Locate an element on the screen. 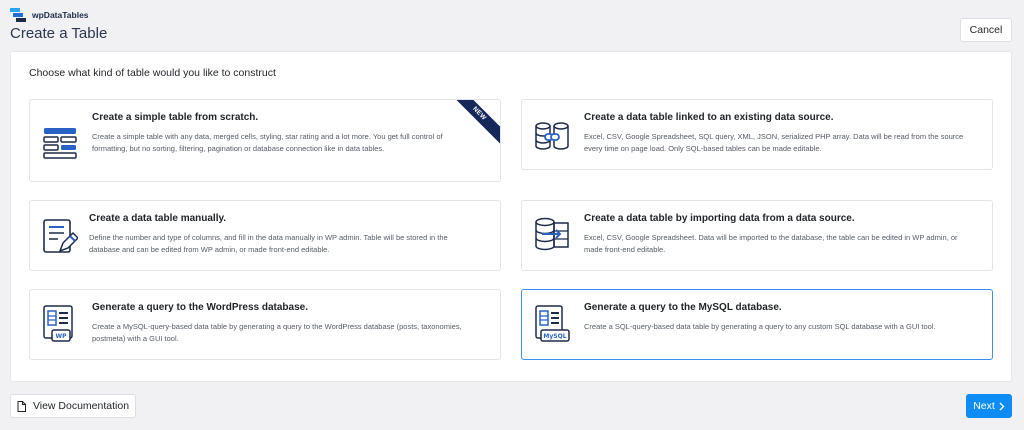  brand: wpDataTables is located at coordinates (49, 15).